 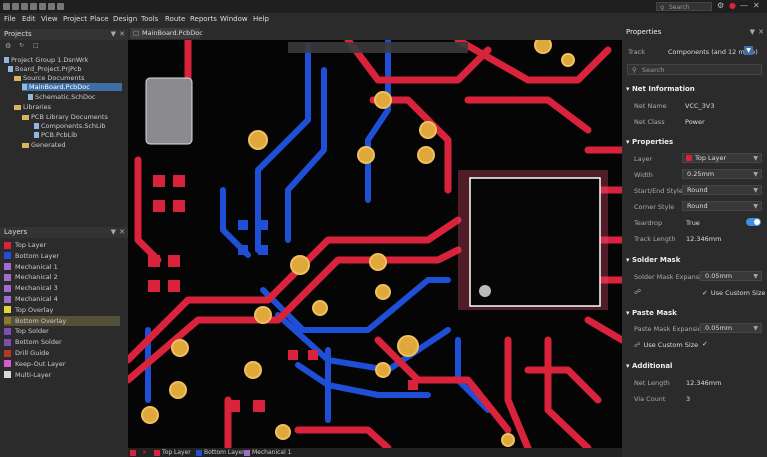 I want to click on folder-icon: □, so click(x=36, y=45).